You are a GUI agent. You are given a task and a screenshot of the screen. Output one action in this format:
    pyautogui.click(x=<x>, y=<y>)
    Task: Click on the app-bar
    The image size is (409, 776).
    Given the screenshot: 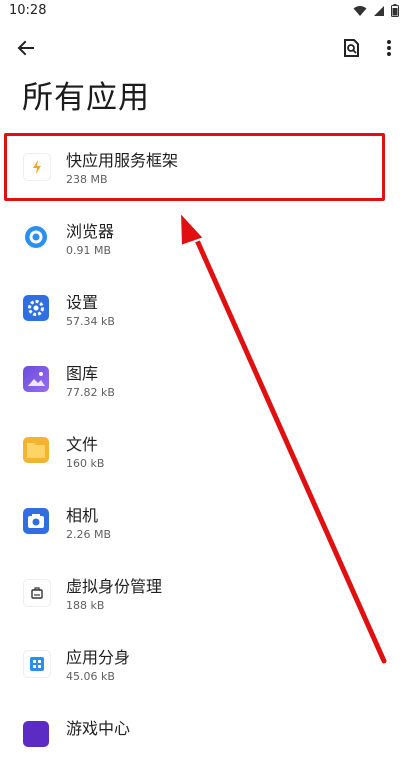 What is the action you would take?
    pyautogui.click(x=204, y=47)
    